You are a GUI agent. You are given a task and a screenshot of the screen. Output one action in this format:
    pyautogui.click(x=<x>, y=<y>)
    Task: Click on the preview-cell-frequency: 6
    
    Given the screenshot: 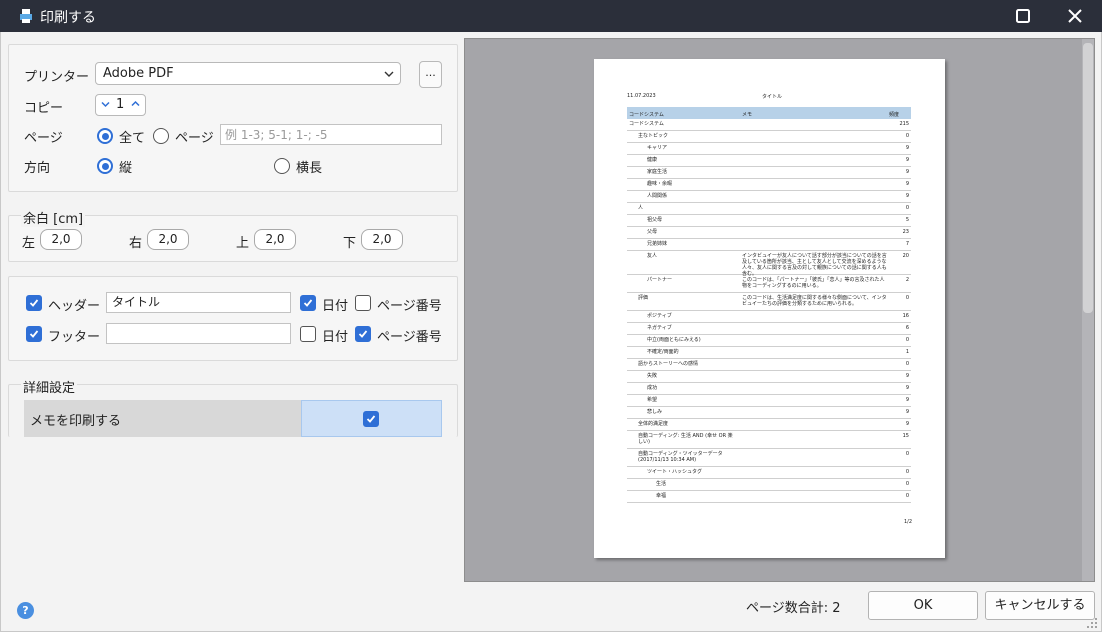 What is the action you would take?
    pyautogui.click(x=907, y=328)
    